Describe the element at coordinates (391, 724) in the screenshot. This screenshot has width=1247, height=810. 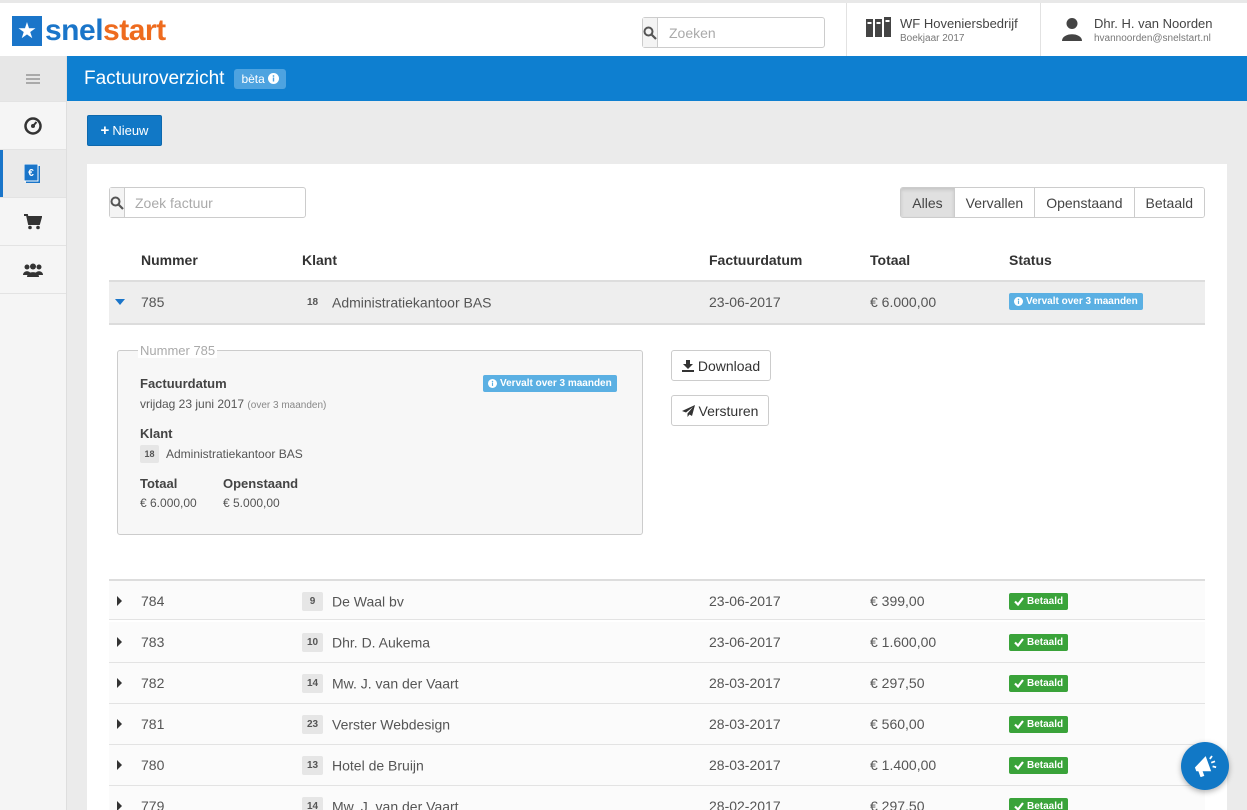
I see `client-name: Verster Webdesign` at that location.